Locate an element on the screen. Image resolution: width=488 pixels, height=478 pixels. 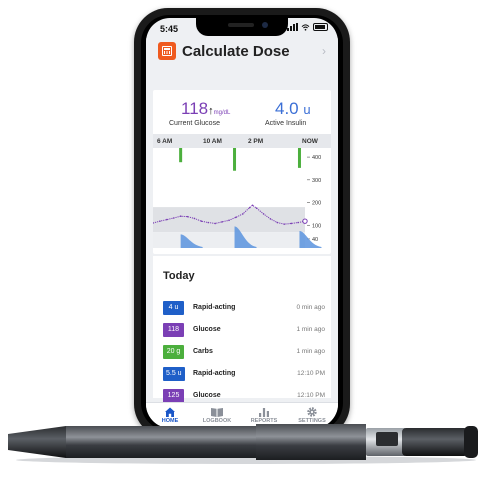
status-time: 5:45 is located at coordinates (169, 29).